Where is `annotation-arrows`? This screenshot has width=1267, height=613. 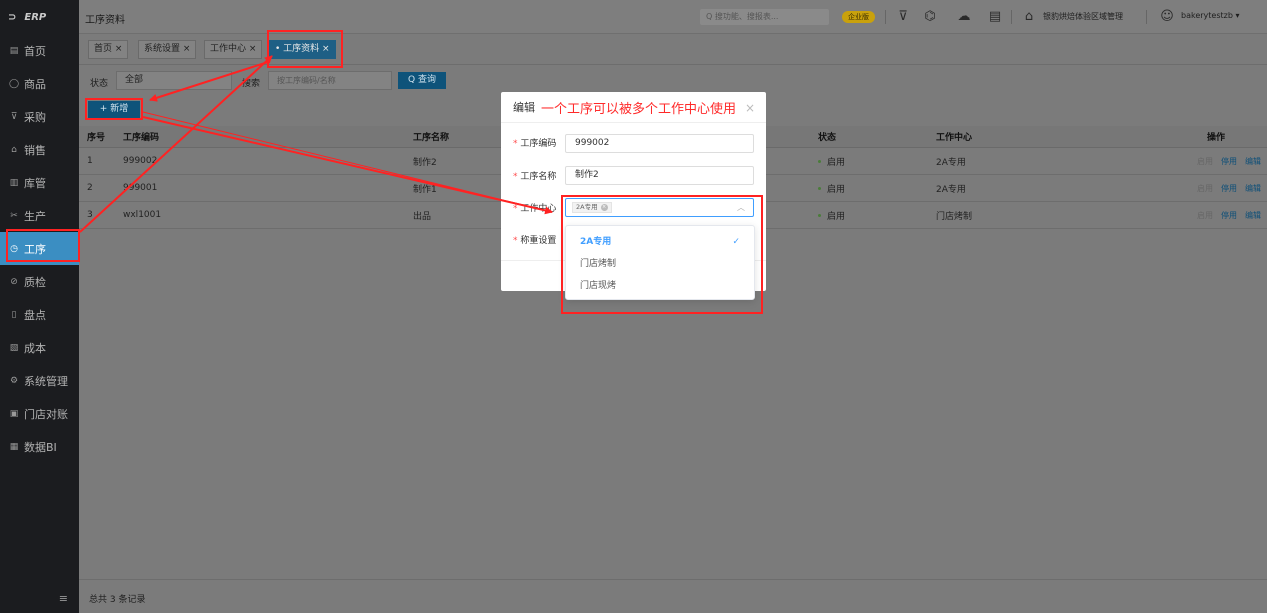 annotation-arrows is located at coordinates (316, 144).